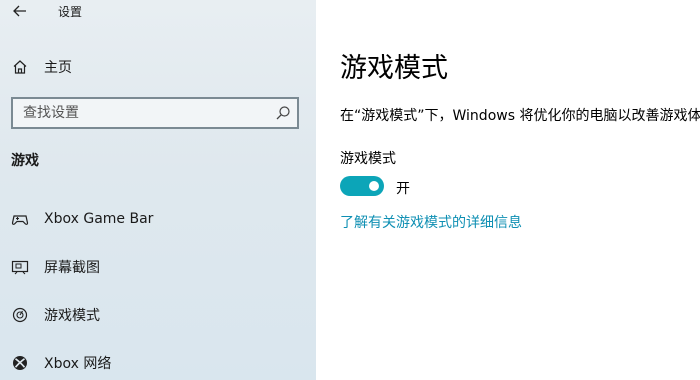  I want to click on search-box, so click(155, 113).